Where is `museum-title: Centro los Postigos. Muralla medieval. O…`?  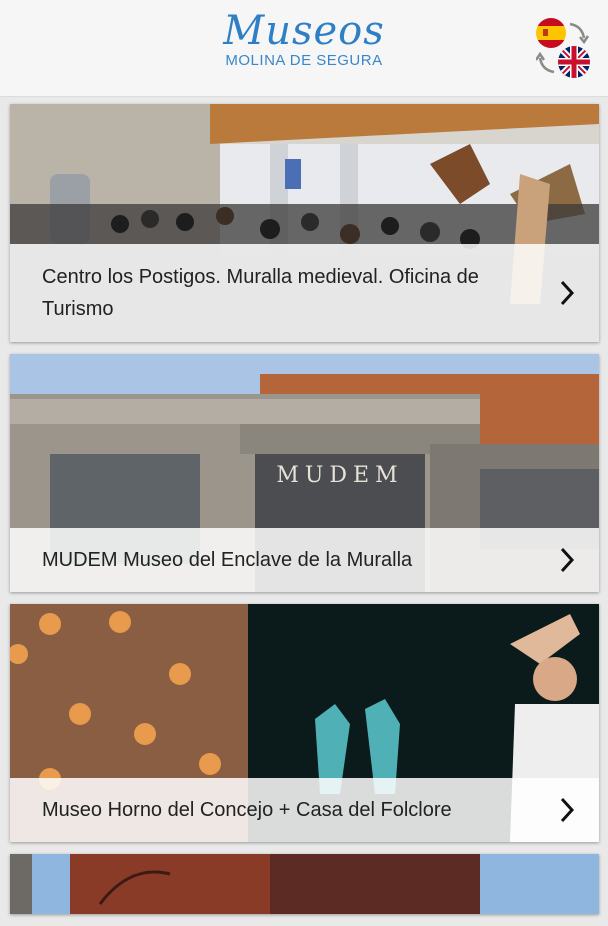
museum-title: Centro los Postigos. Muralla medieval. O… is located at coordinates (260, 293).